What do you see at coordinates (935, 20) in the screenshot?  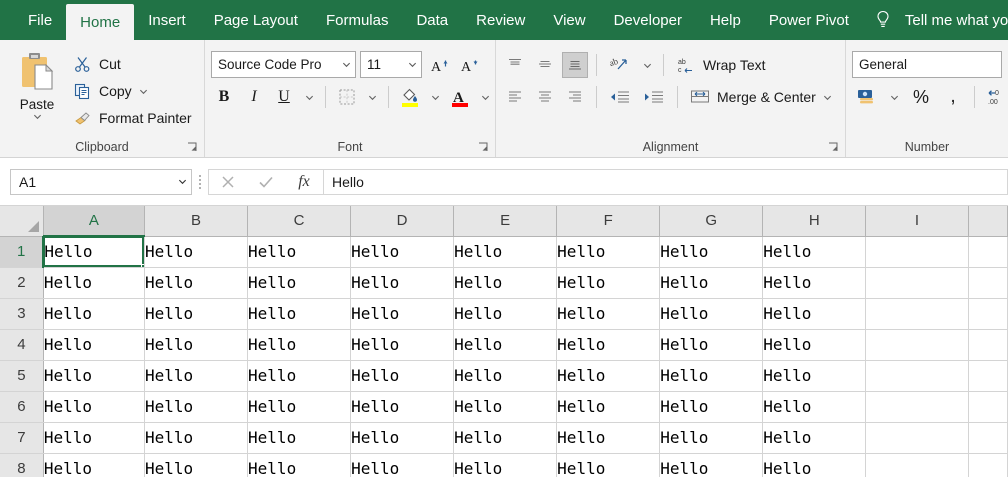 I see `tell-me-search: Tell me what you` at bounding box center [935, 20].